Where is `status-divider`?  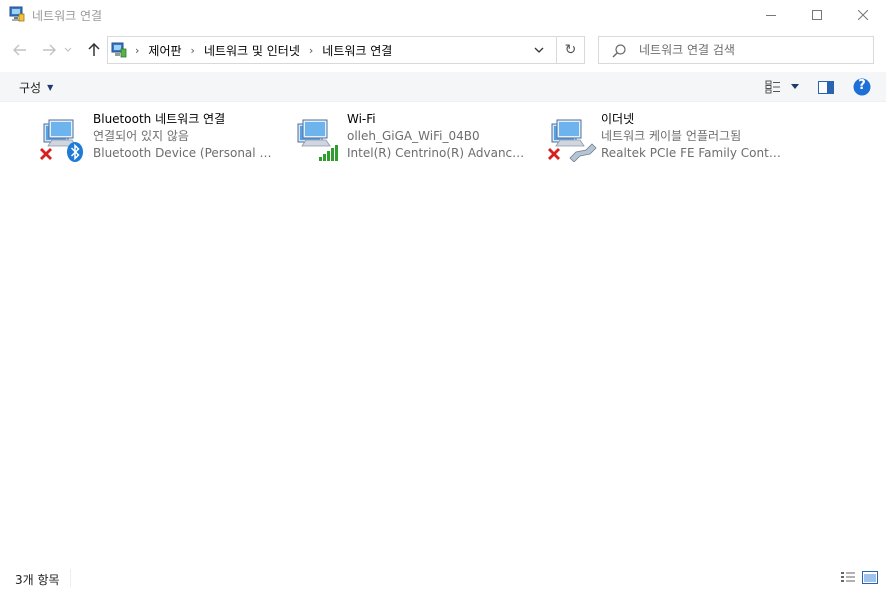
status-divider is located at coordinates (70, 578).